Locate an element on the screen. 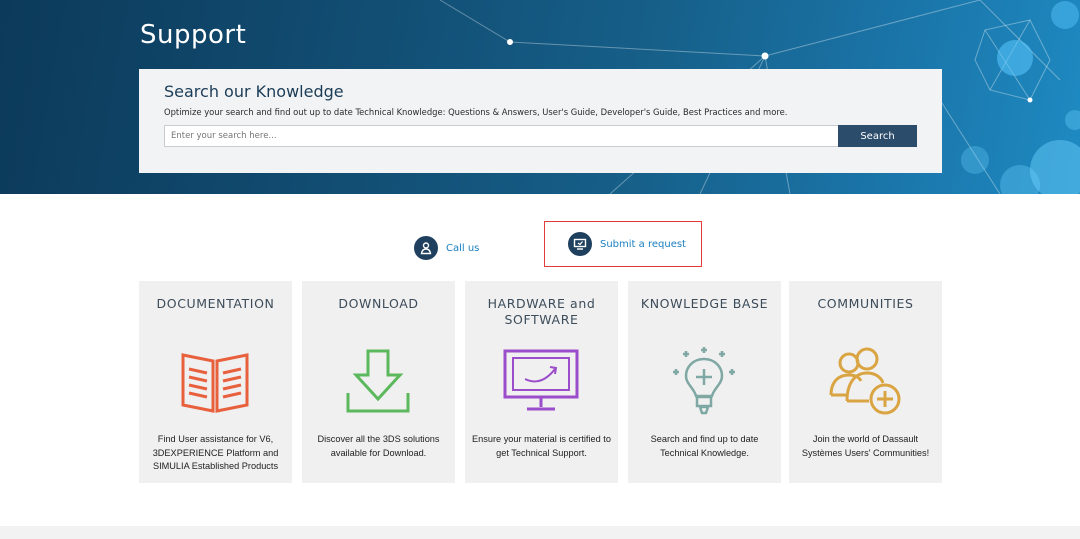 This screenshot has width=1080, height=539. search-title: Search our Knowledge is located at coordinates (254, 91).